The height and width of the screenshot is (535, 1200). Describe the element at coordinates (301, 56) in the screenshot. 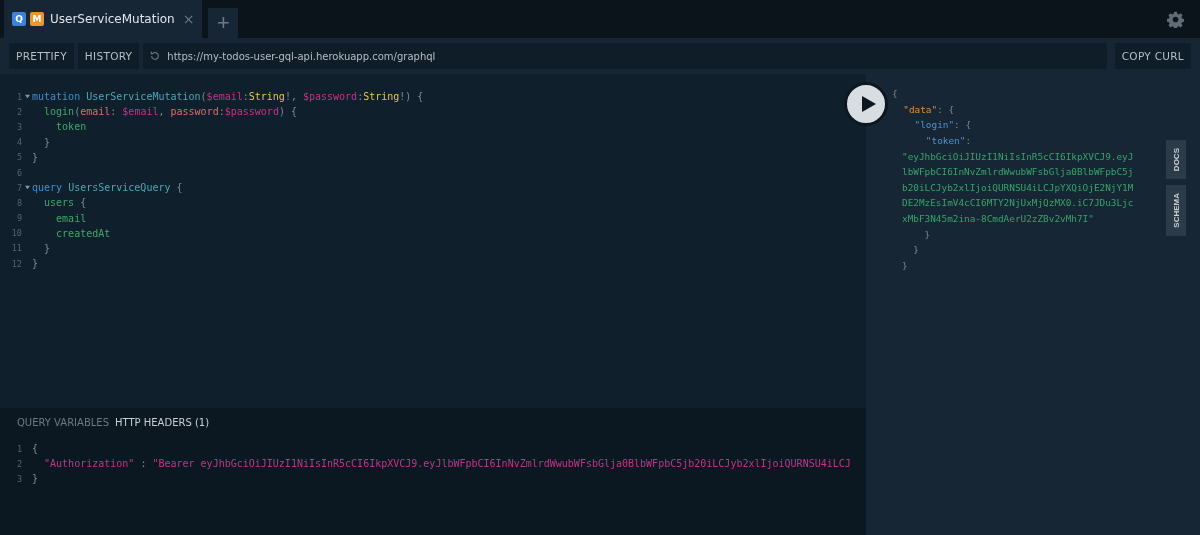

I see `url-text: https://my-todos-user-gql-api.herokuapp.com/graphql` at that location.